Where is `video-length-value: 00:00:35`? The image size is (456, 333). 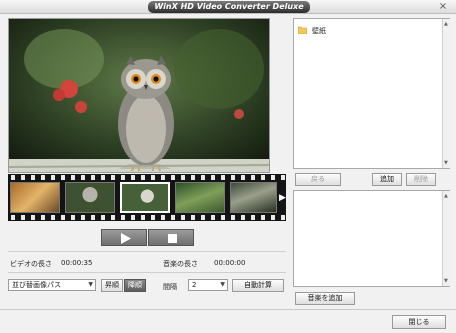 video-length-value: 00:00:35 is located at coordinates (77, 263).